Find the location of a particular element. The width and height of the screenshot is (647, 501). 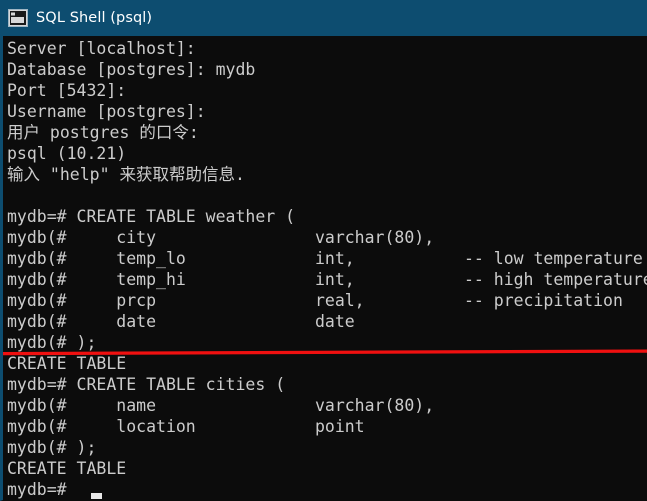

terminal-line: mydb(# temp_lo int, -- low temperature is located at coordinates (325, 258).